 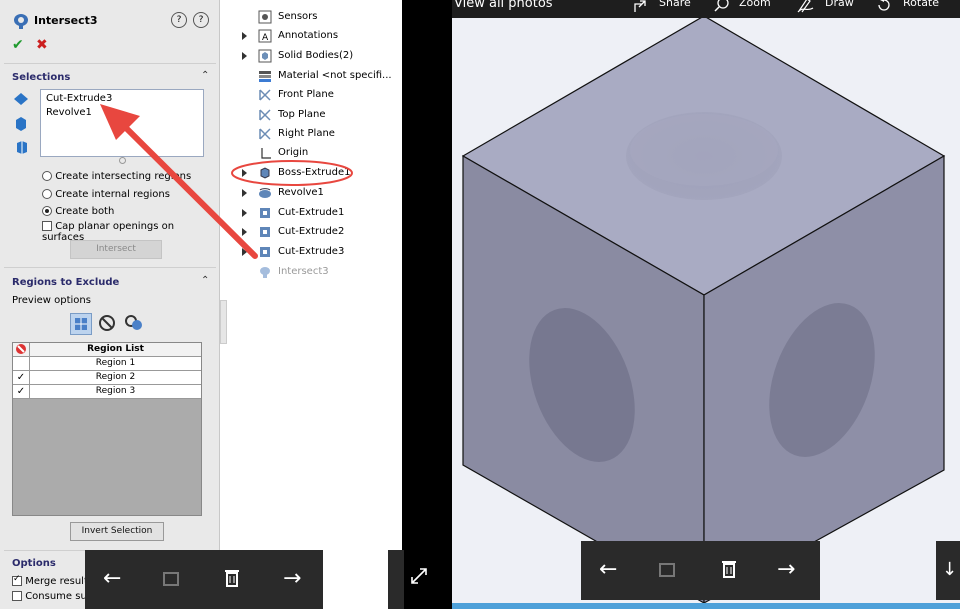 I want to click on viewer-nav-overlay: ← →, so click(x=700, y=570).